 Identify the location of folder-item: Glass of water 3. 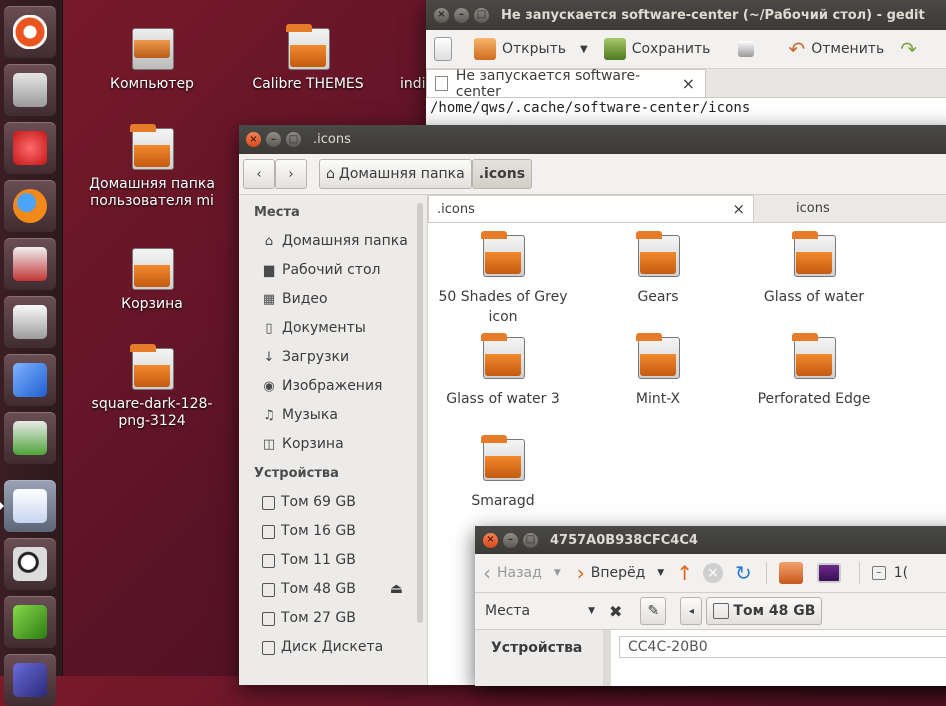
(503, 371).